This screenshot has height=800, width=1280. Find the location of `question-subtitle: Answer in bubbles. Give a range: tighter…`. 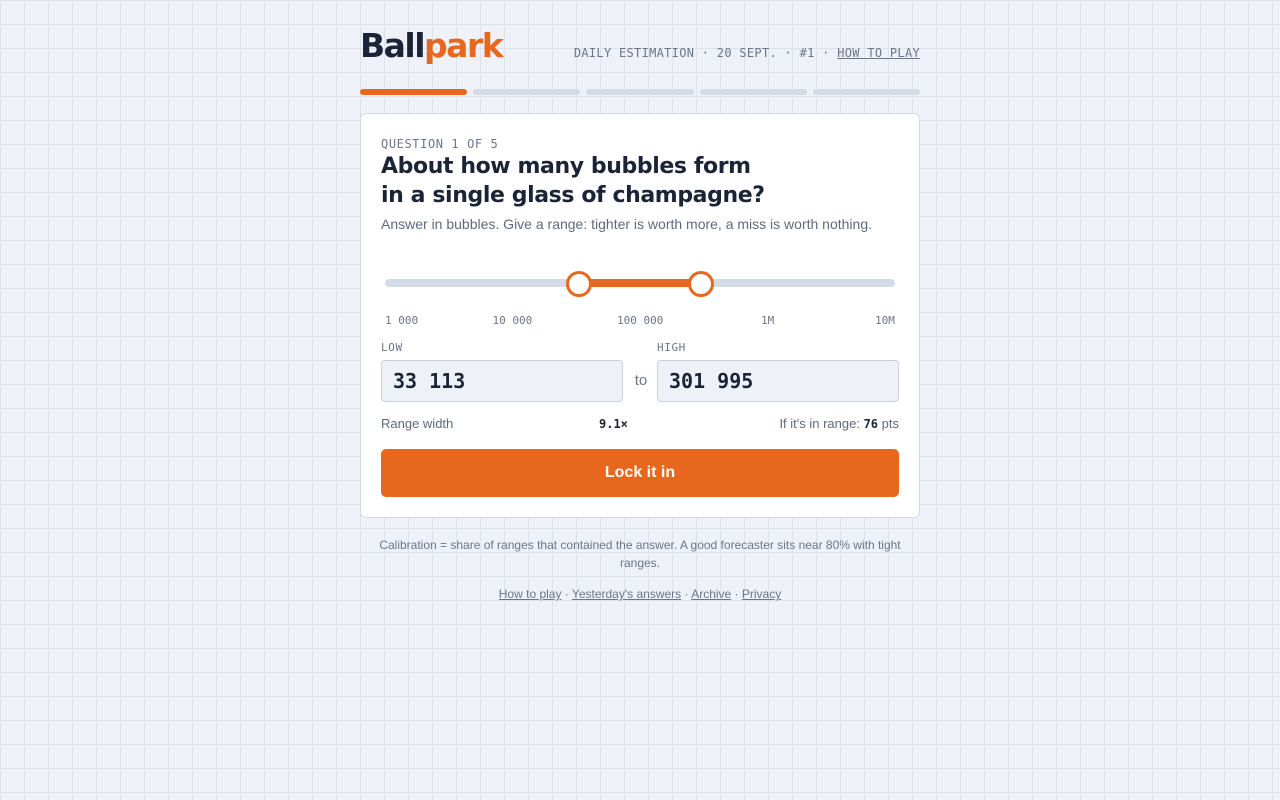

question-subtitle: Answer in bubbles. Give a range: tighter… is located at coordinates (626, 224).